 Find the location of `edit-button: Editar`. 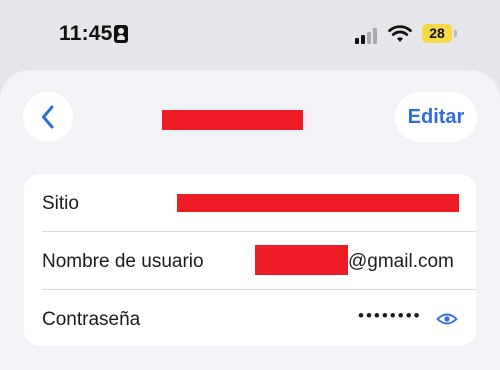

edit-button: Editar is located at coordinates (436, 117).